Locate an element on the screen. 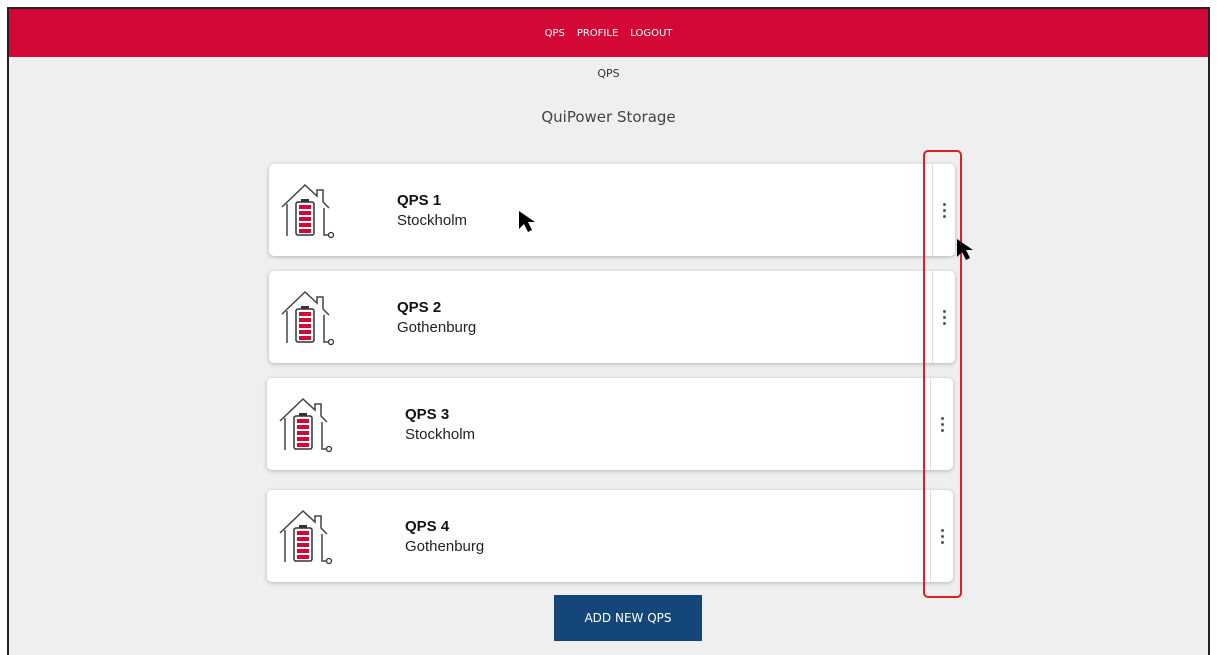  qps-card-text: QPS 2 Gothenburg is located at coordinates (436, 317).